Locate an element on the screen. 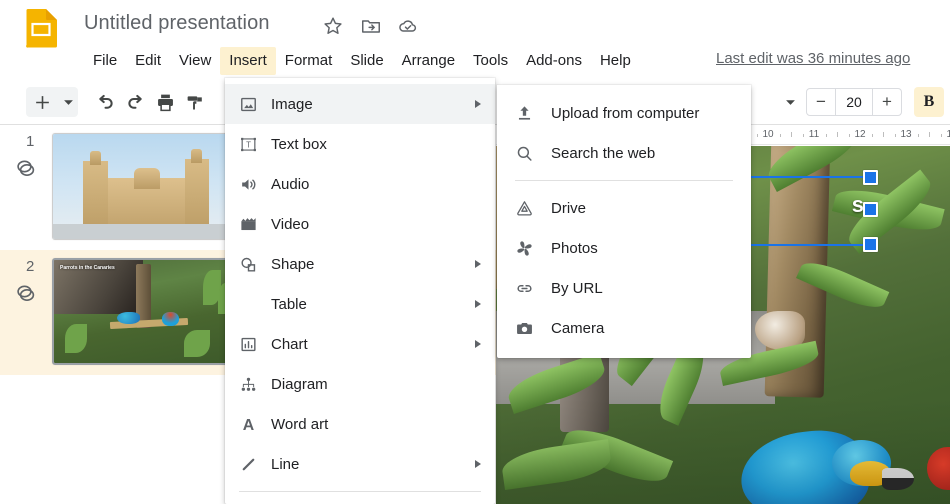 This screenshot has height=504, width=950. insert-menu-label: Chart is located at coordinates (289, 344).